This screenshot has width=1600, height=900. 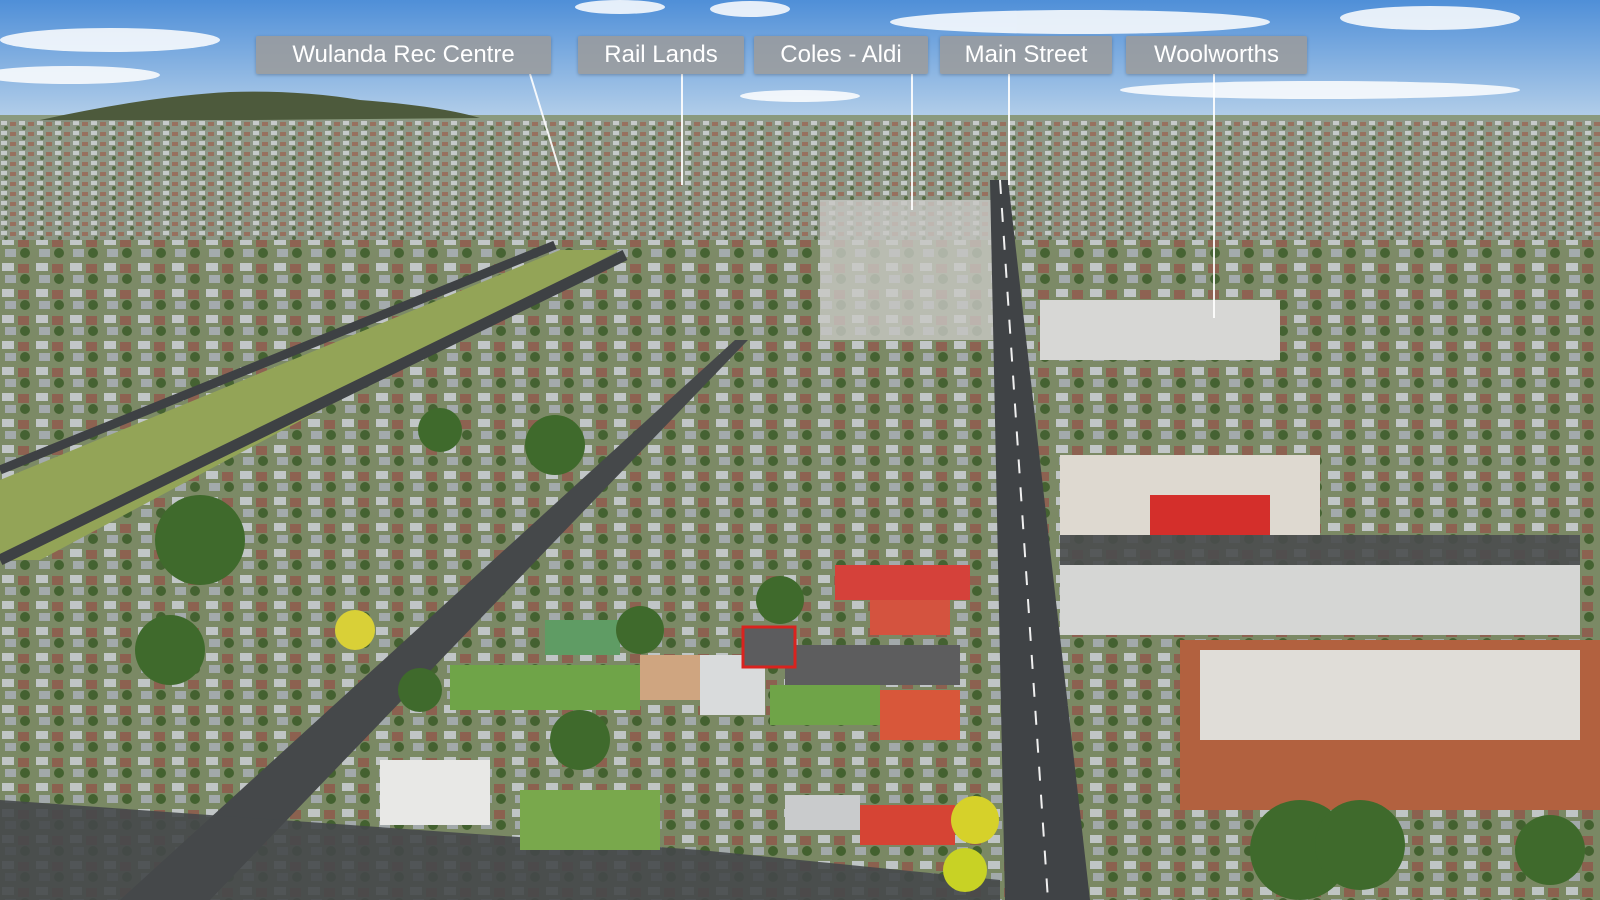 I want to click on label-rail-lands: Rail Lands, so click(x=661, y=55).